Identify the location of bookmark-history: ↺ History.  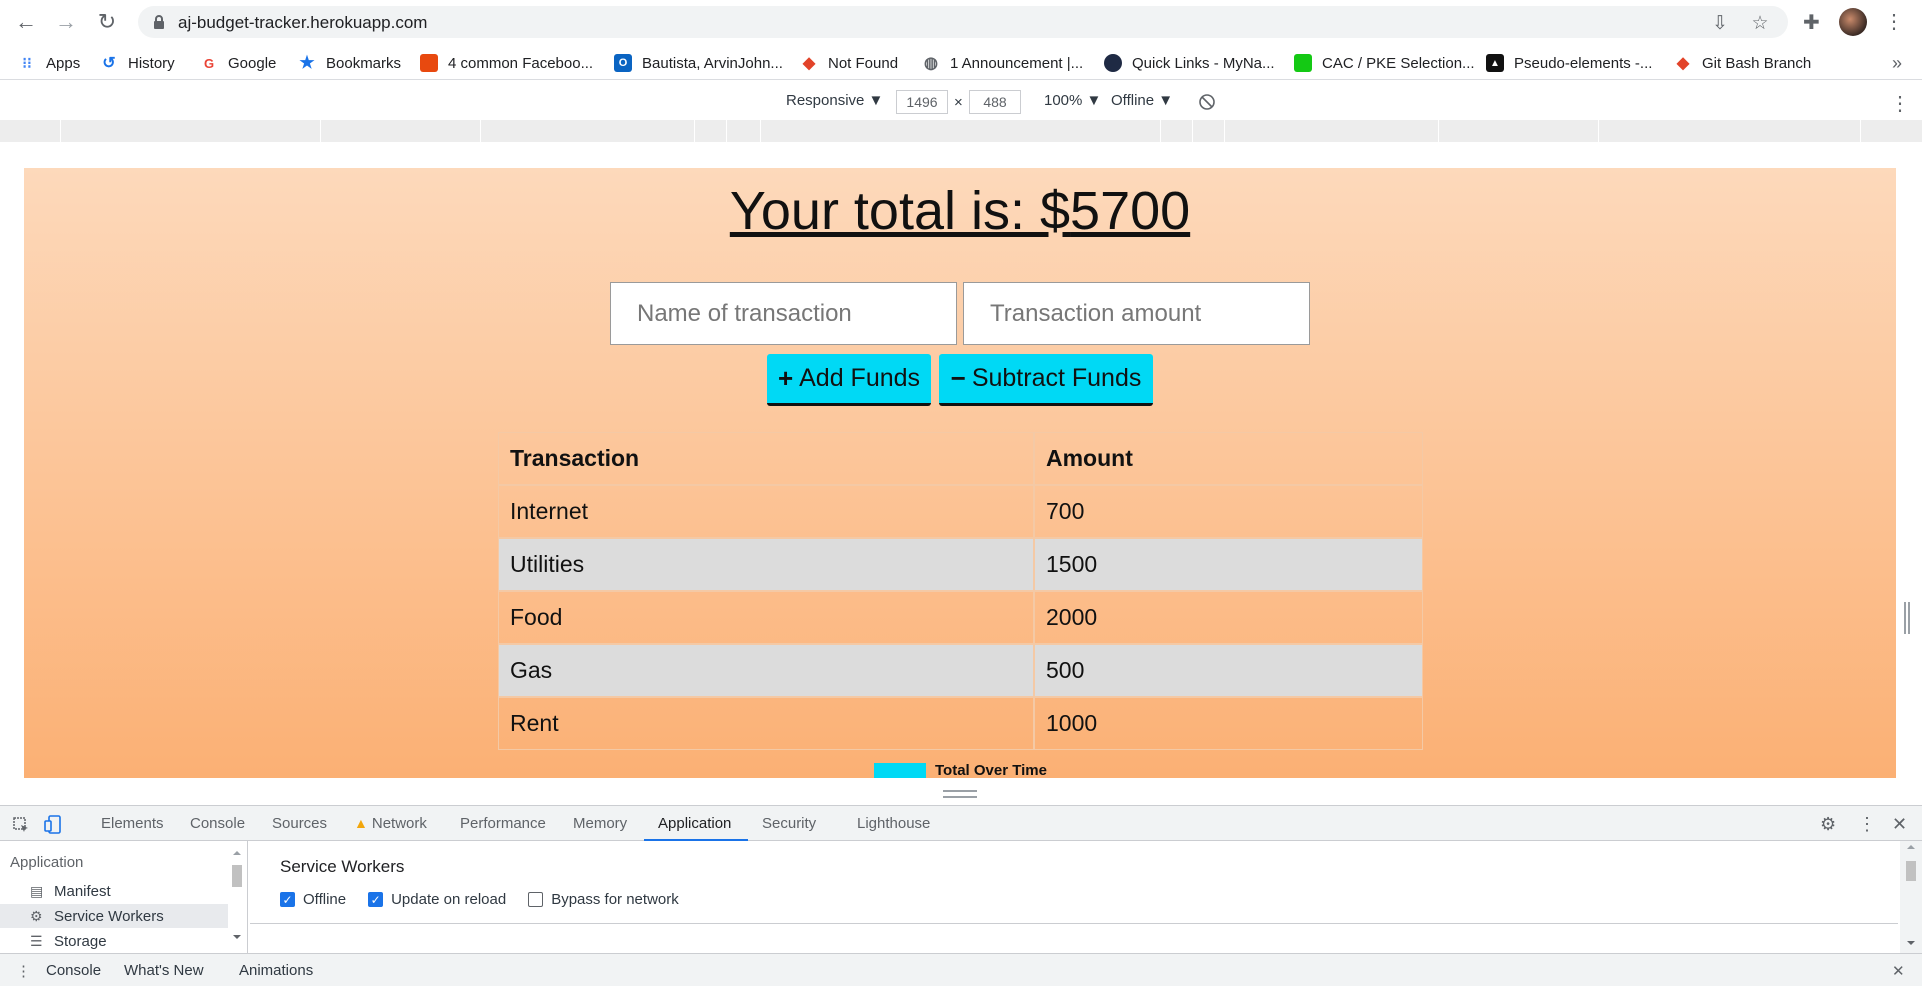
(137, 63).